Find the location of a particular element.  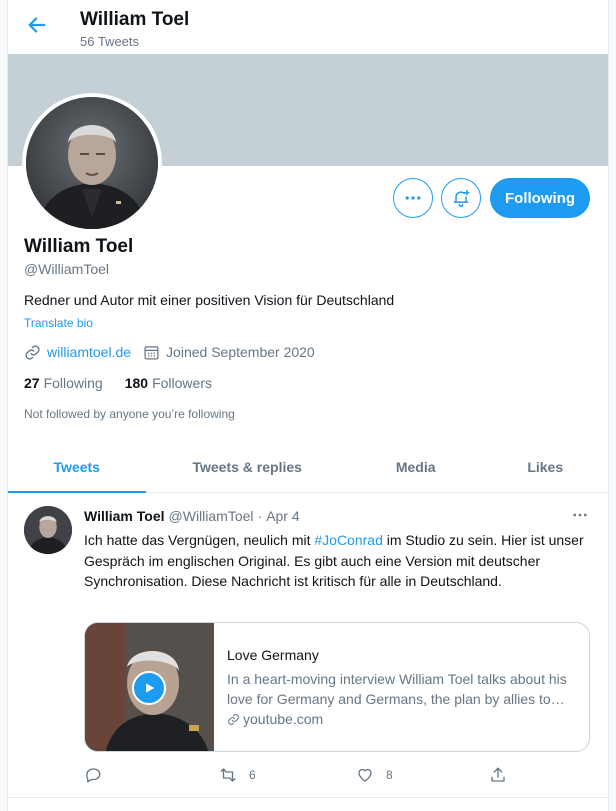

share-button is located at coordinates (504, 775).